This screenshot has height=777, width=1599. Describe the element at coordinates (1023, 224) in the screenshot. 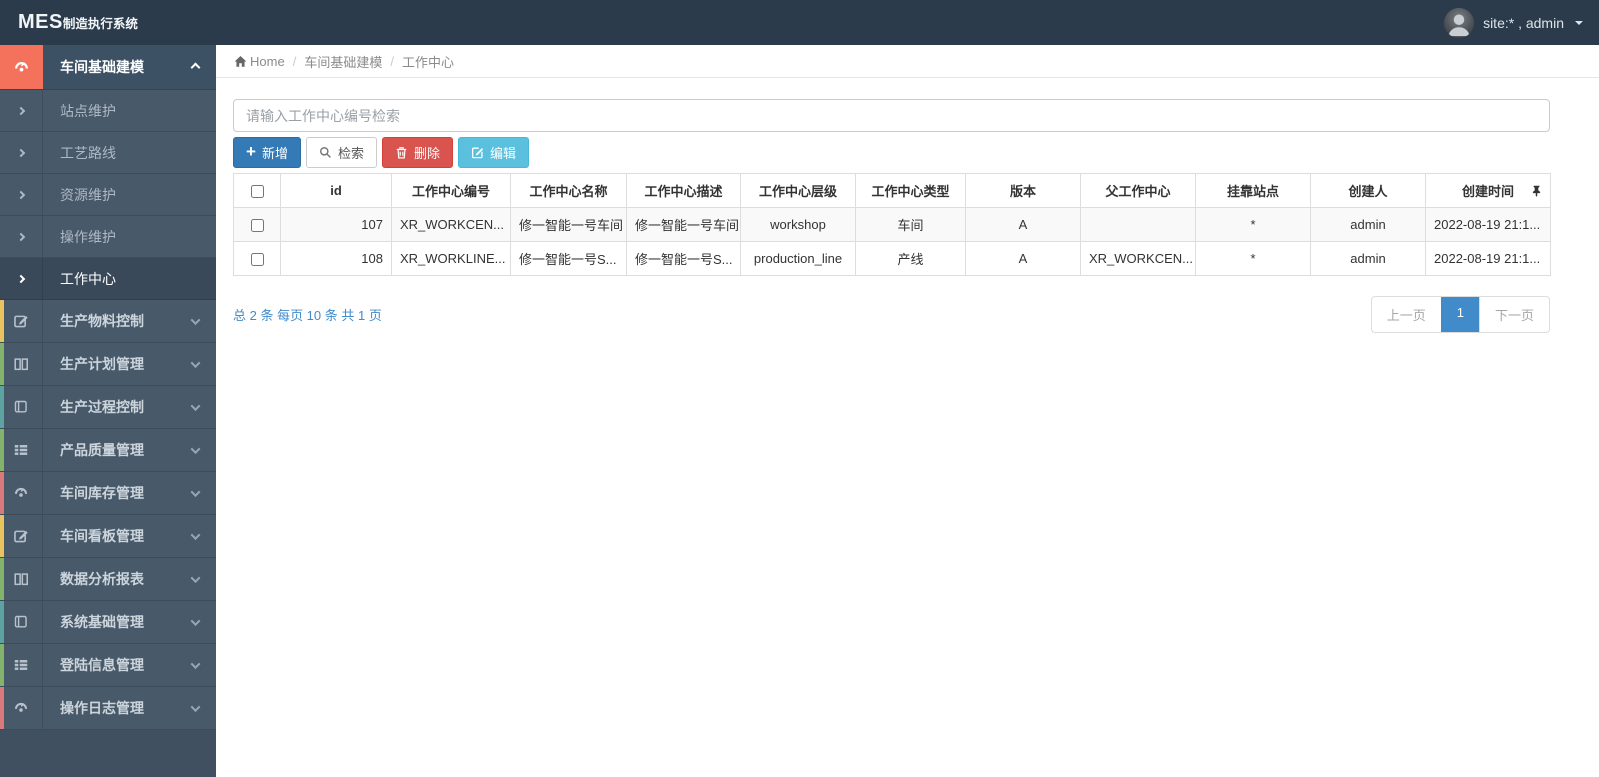

I see `cell-version: A` at that location.